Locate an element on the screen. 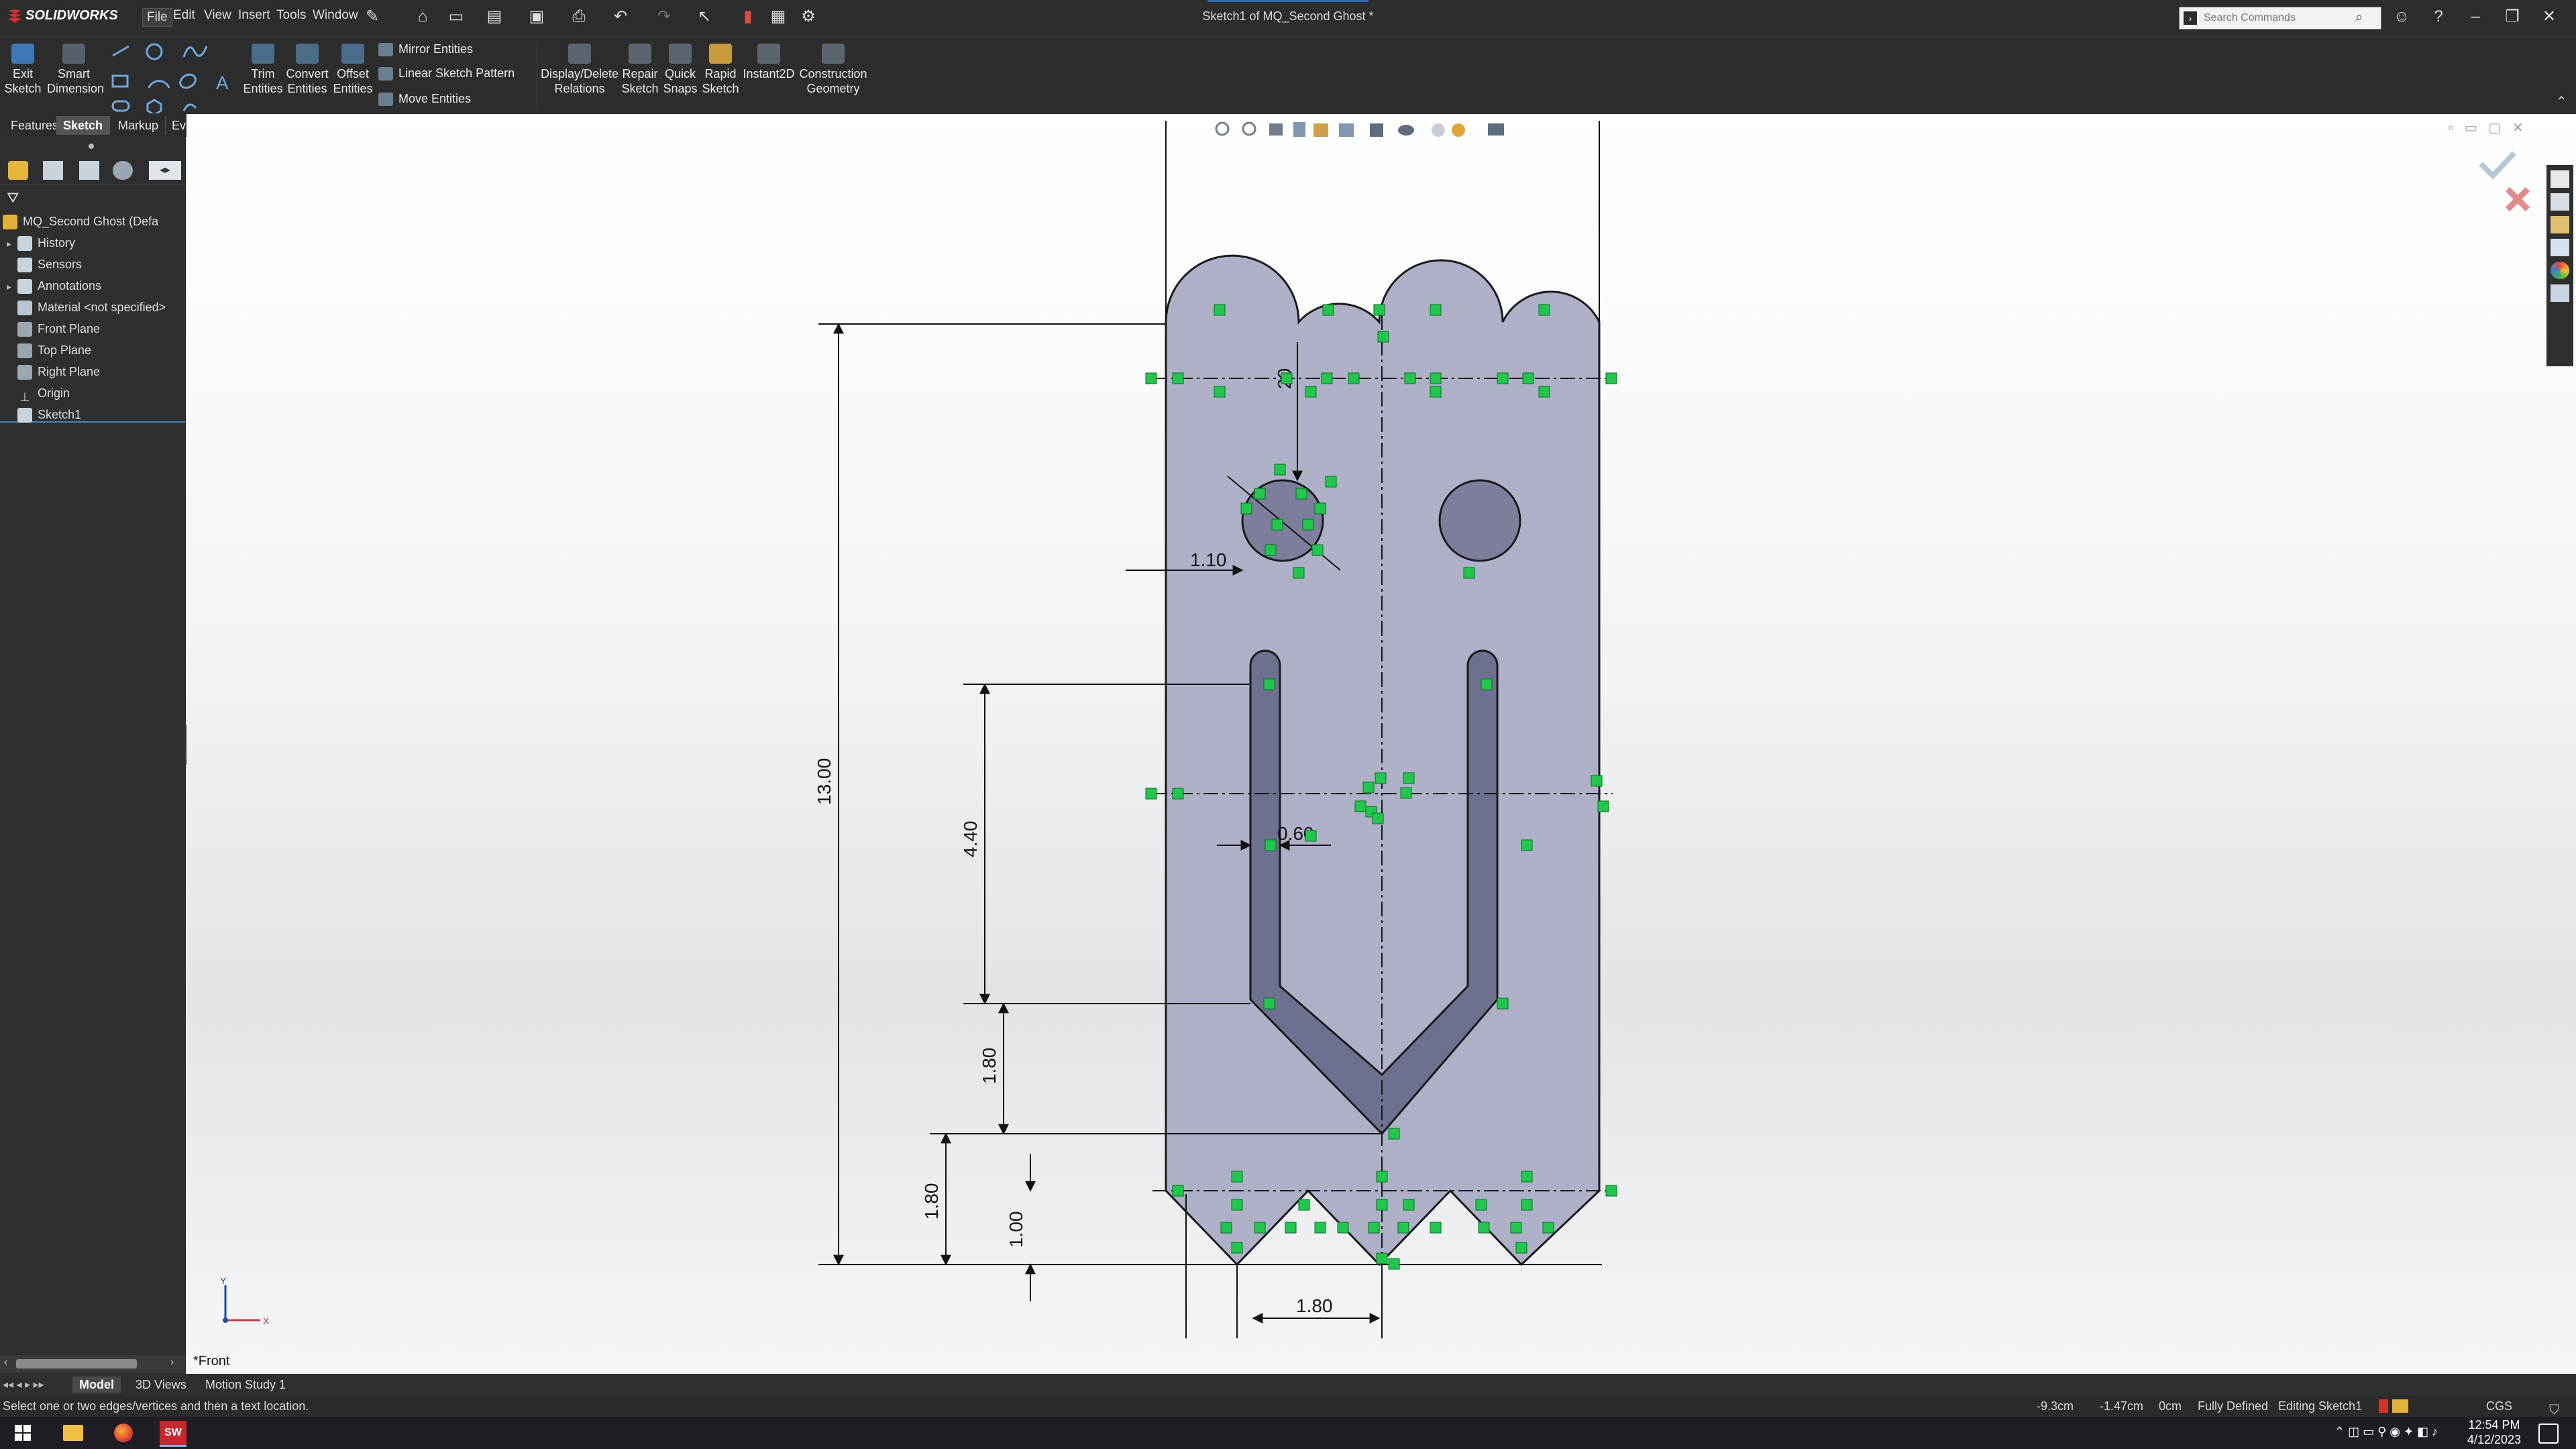  windows-start-icon is located at coordinates (23, 1433).